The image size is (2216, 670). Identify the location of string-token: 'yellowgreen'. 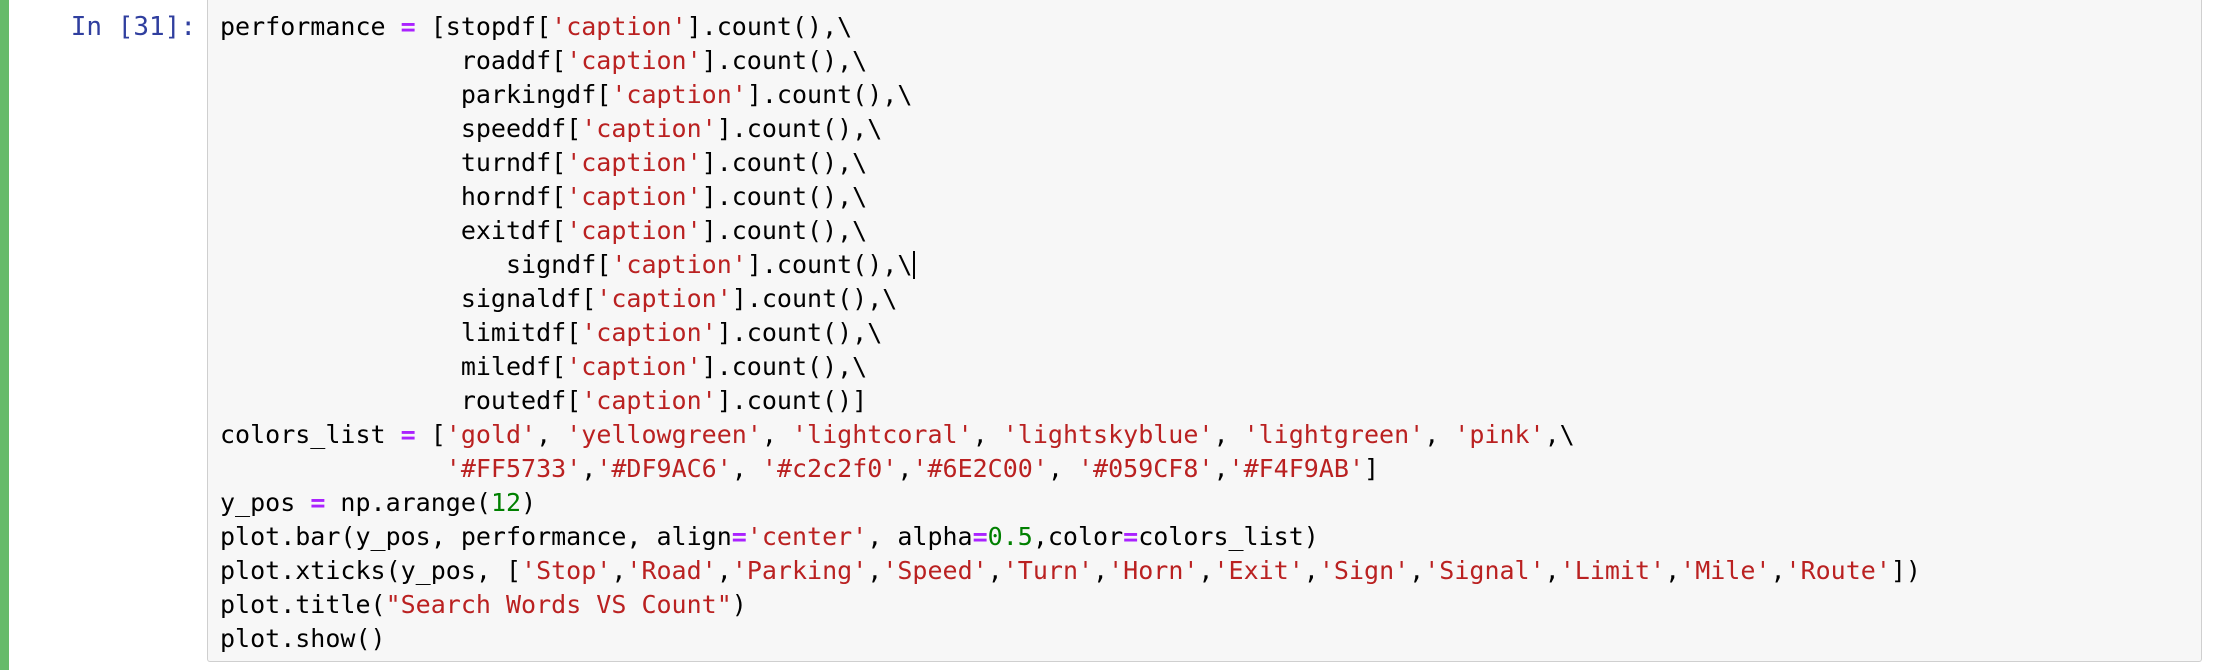
(664, 434).